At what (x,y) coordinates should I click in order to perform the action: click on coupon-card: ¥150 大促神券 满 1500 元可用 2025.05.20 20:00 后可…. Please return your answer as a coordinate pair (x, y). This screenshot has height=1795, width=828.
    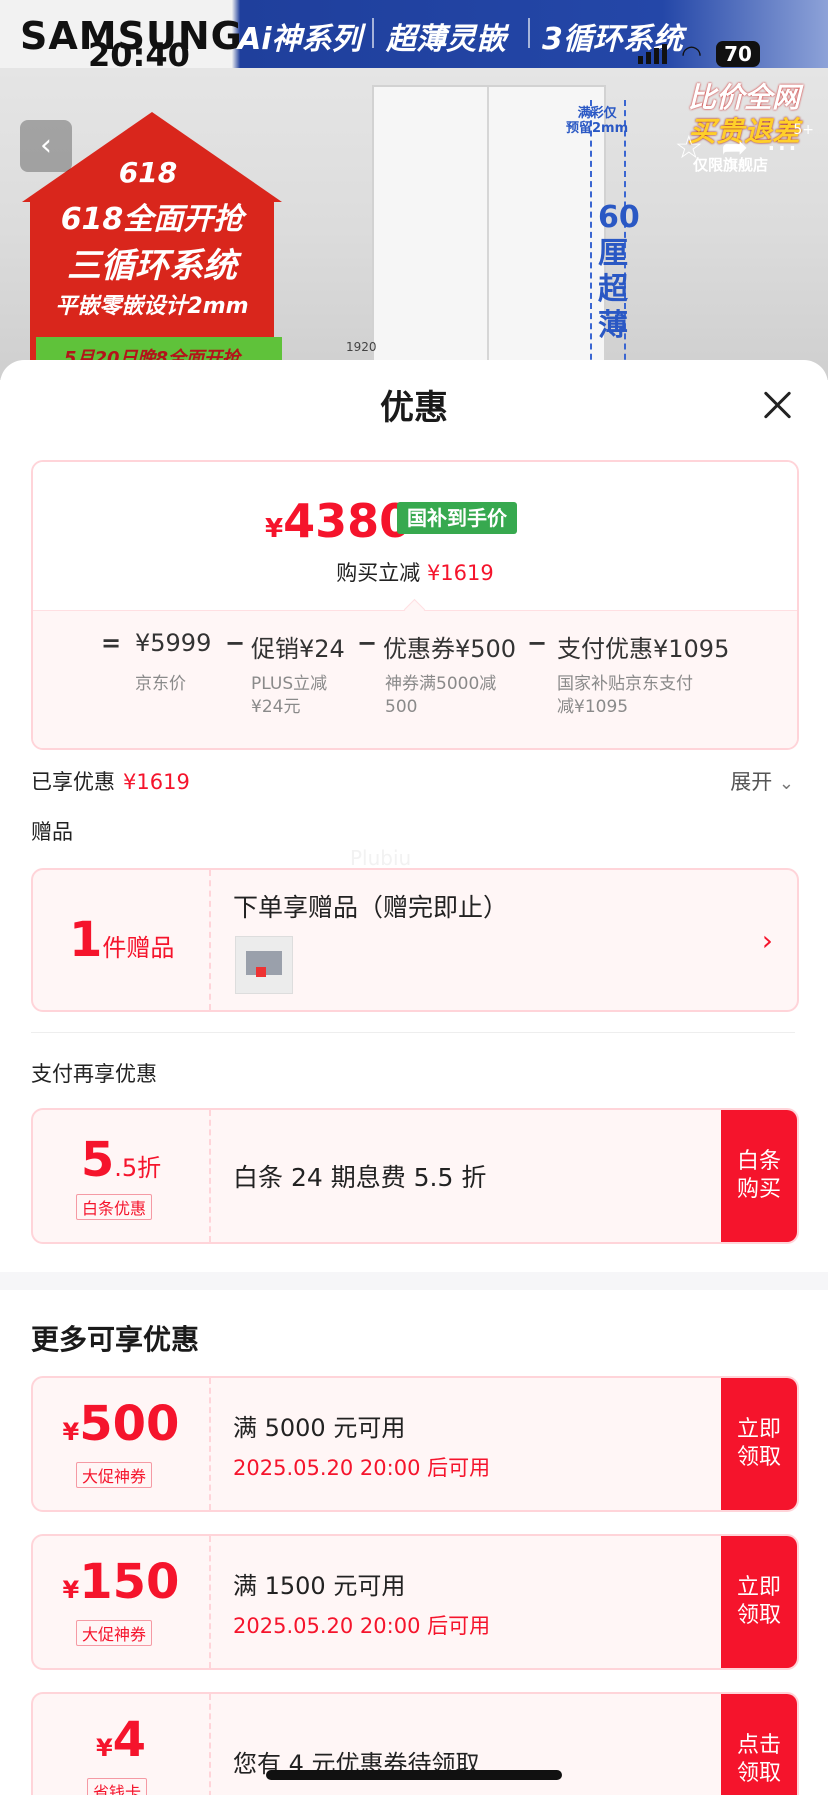
    Looking at the image, I should click on (415, 1602).